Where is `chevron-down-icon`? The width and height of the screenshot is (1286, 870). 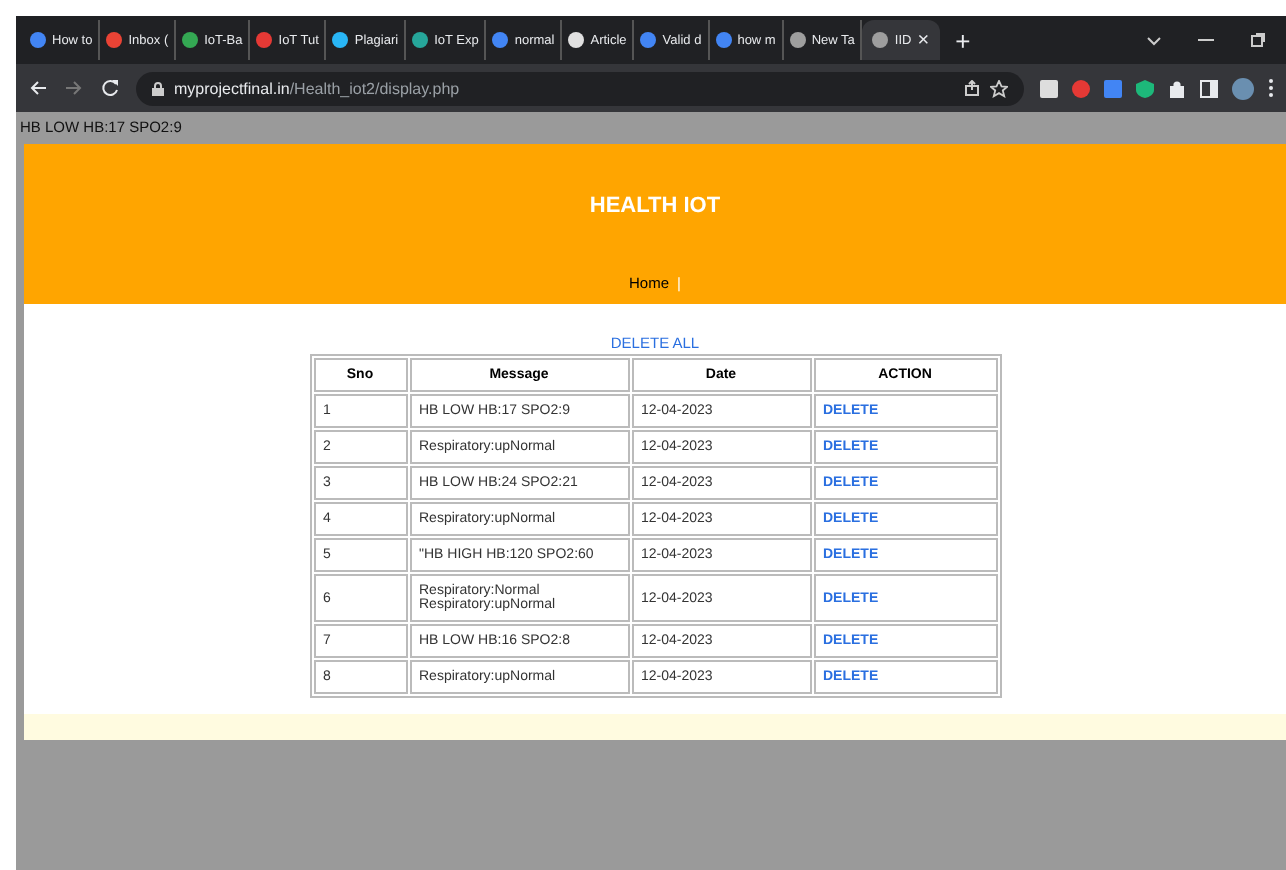
chevron-down-icon is located at coordinates (1154, 40).